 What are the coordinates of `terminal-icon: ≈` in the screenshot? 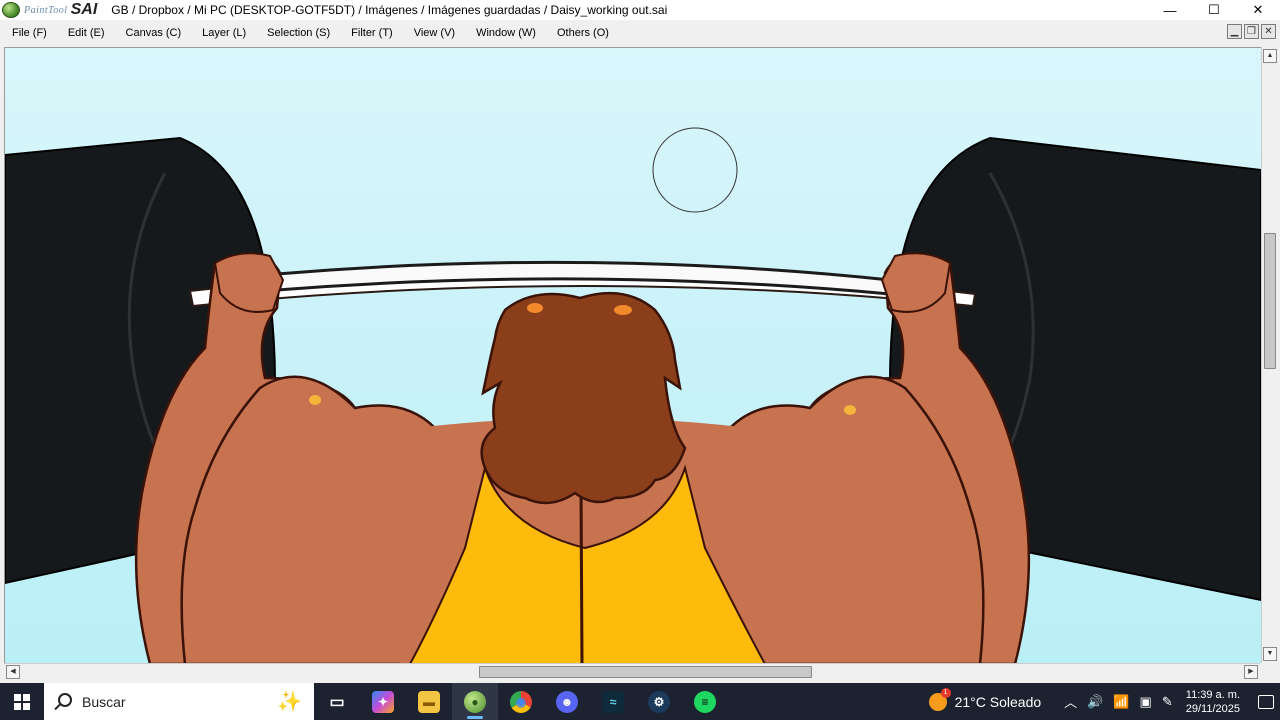 It's located at (613, 701).